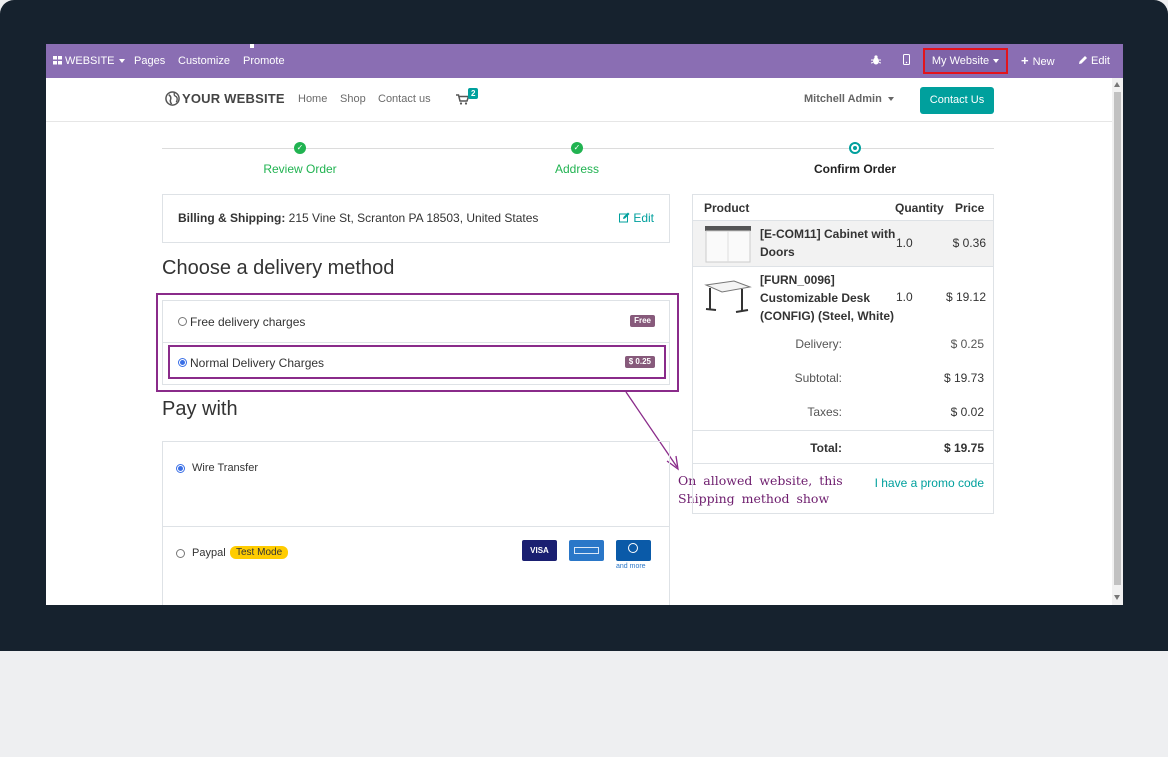 The width and height of the screenshot is (1168, 757). Describe the element at coordinates (1100, 61) in the screenshot. I see `edit-label: Edit` at that location.